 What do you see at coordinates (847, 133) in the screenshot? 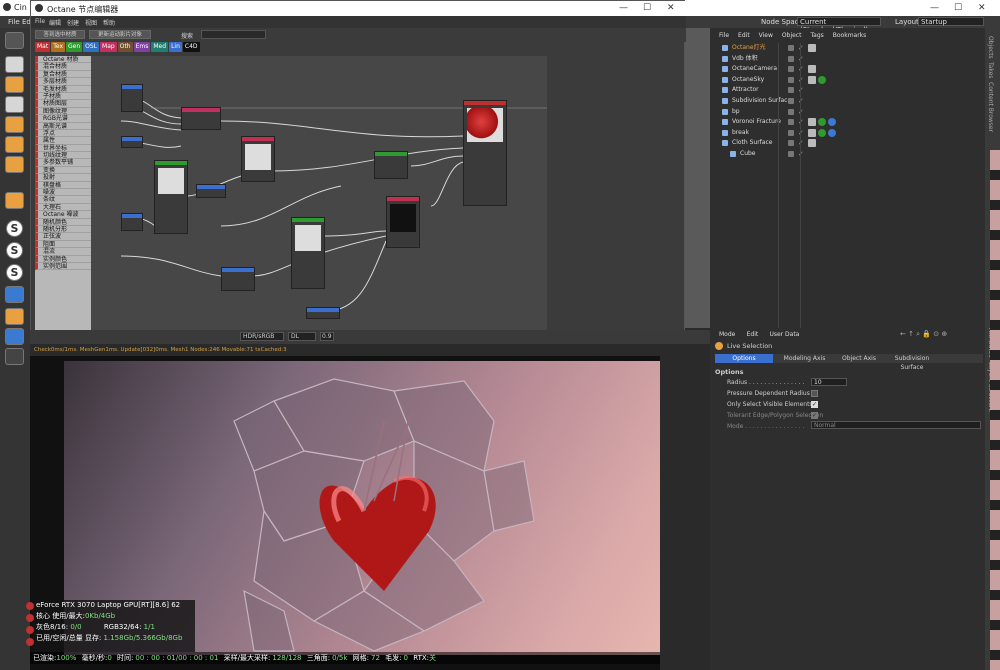
I see `object-row: break✓` at bounding box center [847, 133].